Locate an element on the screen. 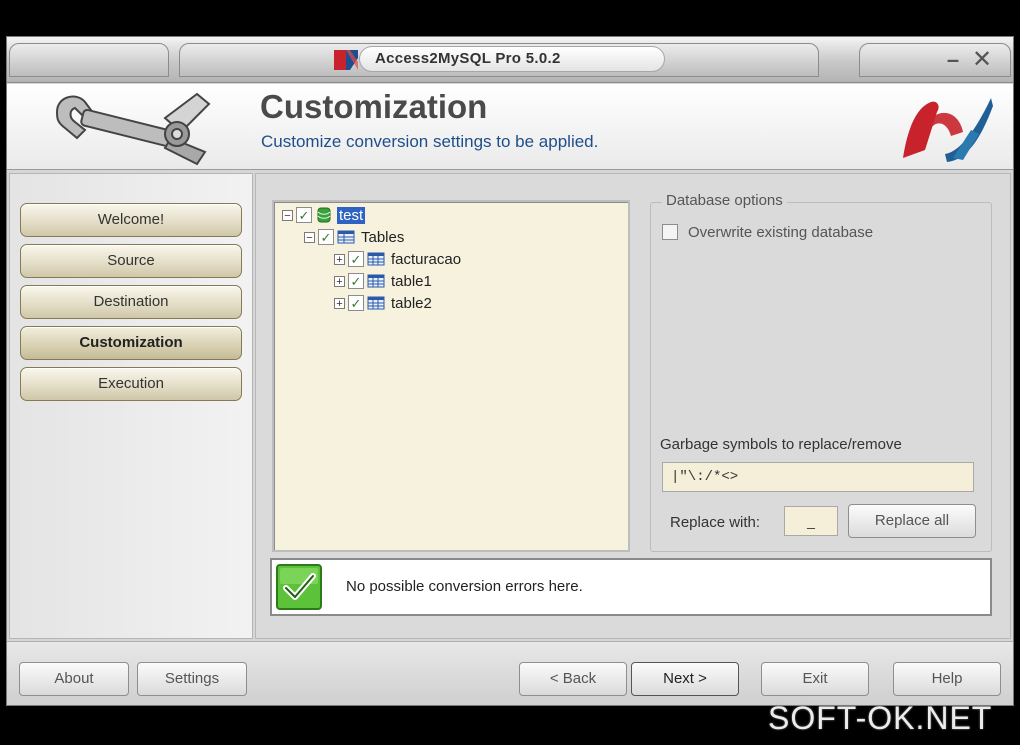  tree-node-table: + ✓ facturacao is located at coordinates (398, 259).